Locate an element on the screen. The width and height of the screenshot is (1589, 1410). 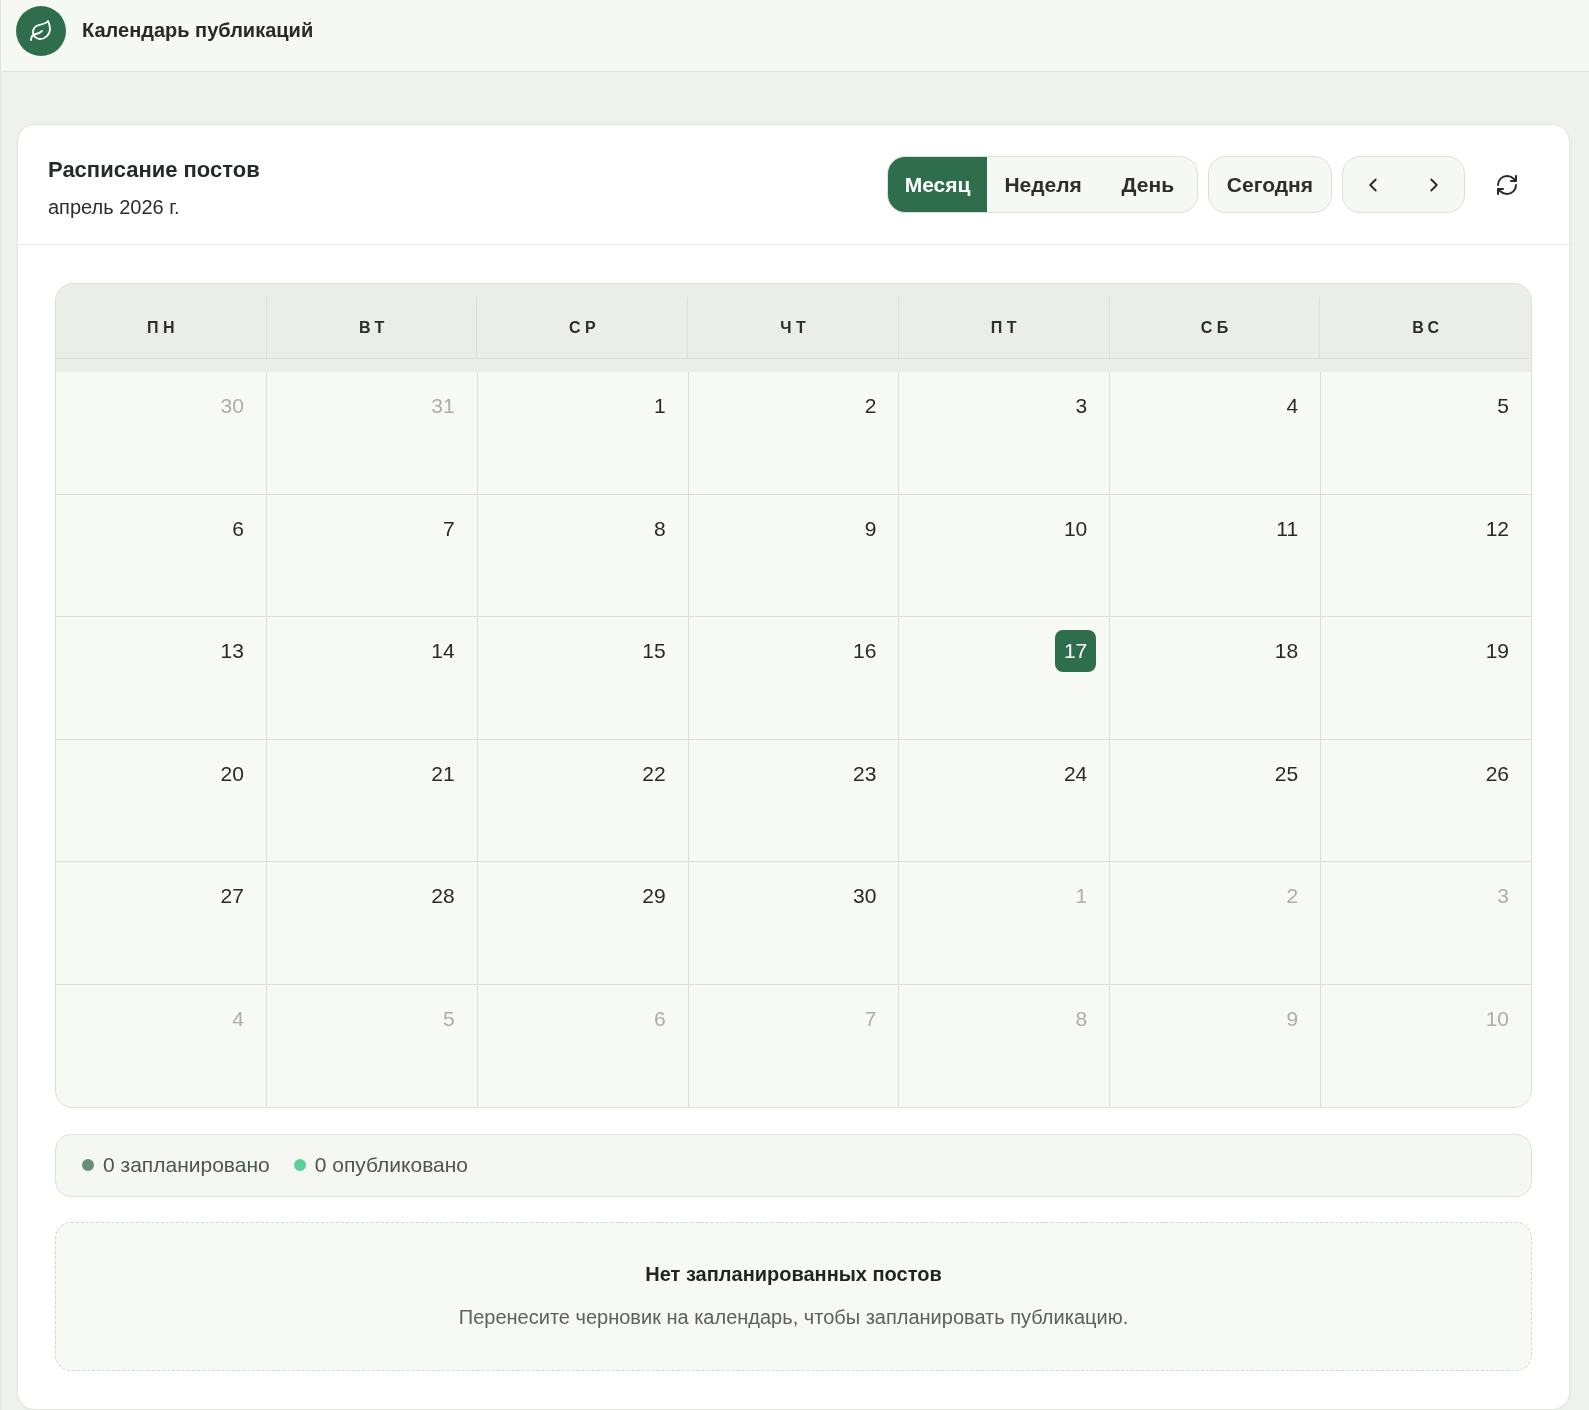
day-number: 14 is located at coordinates (443, 651).